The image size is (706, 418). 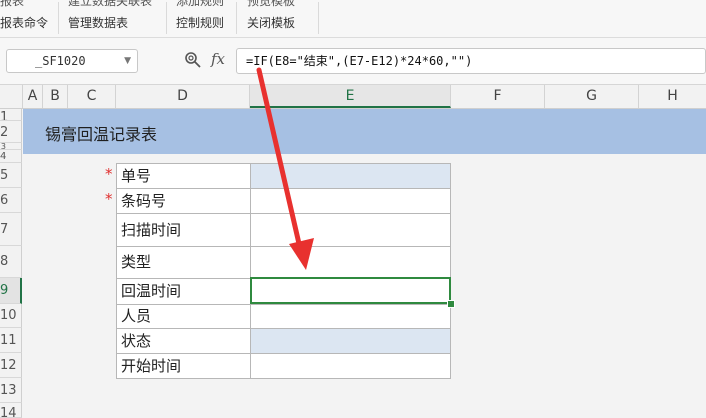 I want to click on column-header-e: E, so click(x=350, y=96).